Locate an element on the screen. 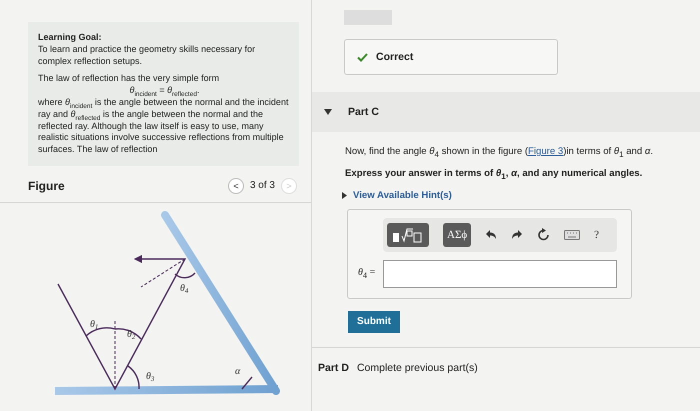 The height and width of the screenshot is (411, 700). angle-label: θ$_{2}$ is located at coordinates (131, 334).